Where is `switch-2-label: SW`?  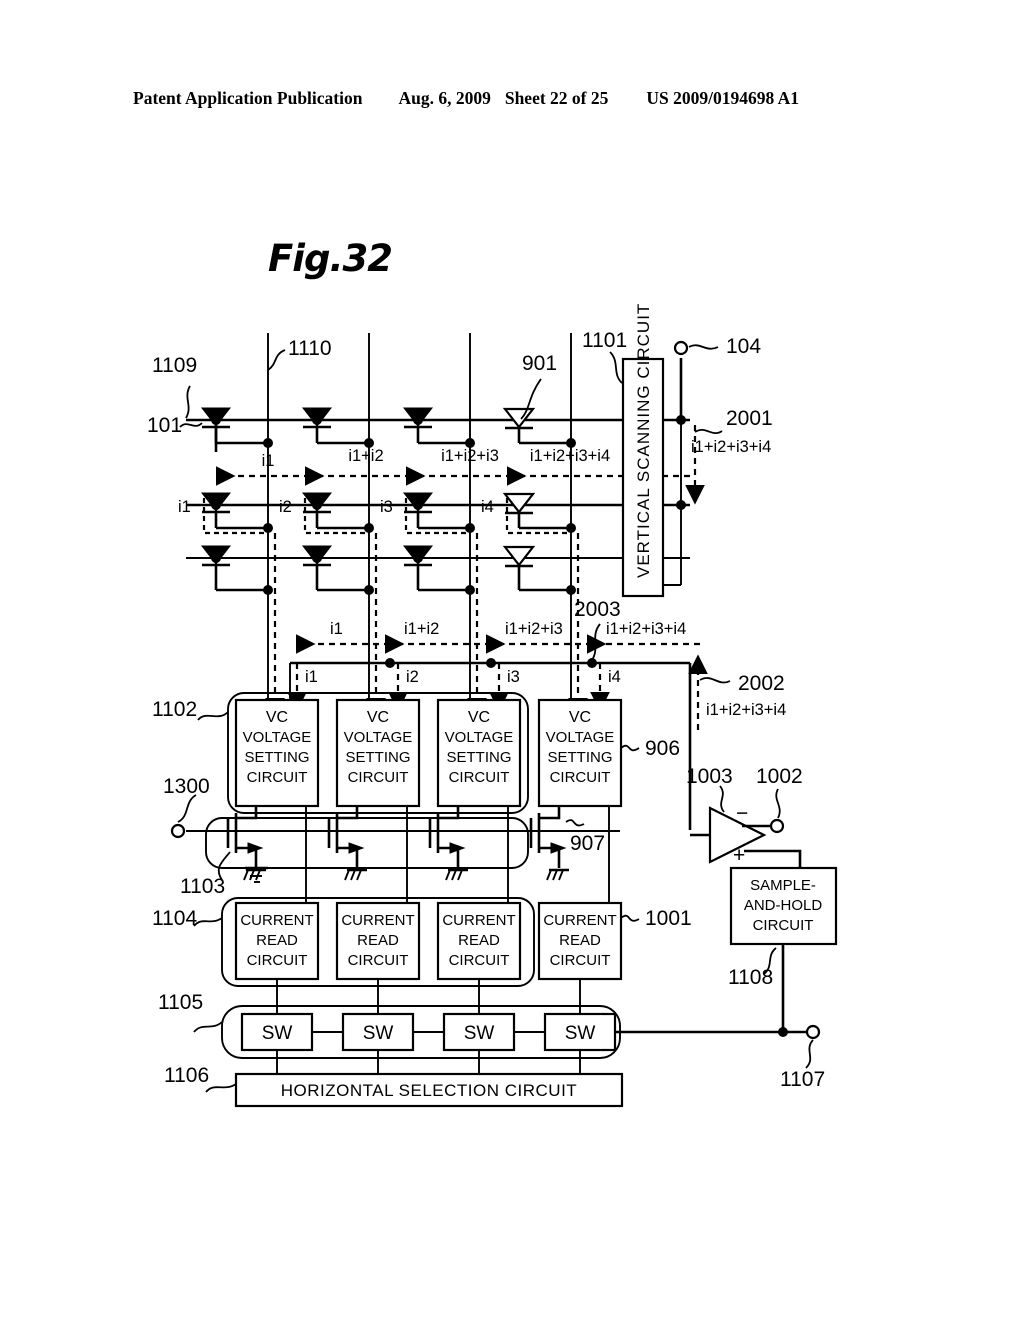 switch-2-label: SW is located at coordinates (378, 1033).